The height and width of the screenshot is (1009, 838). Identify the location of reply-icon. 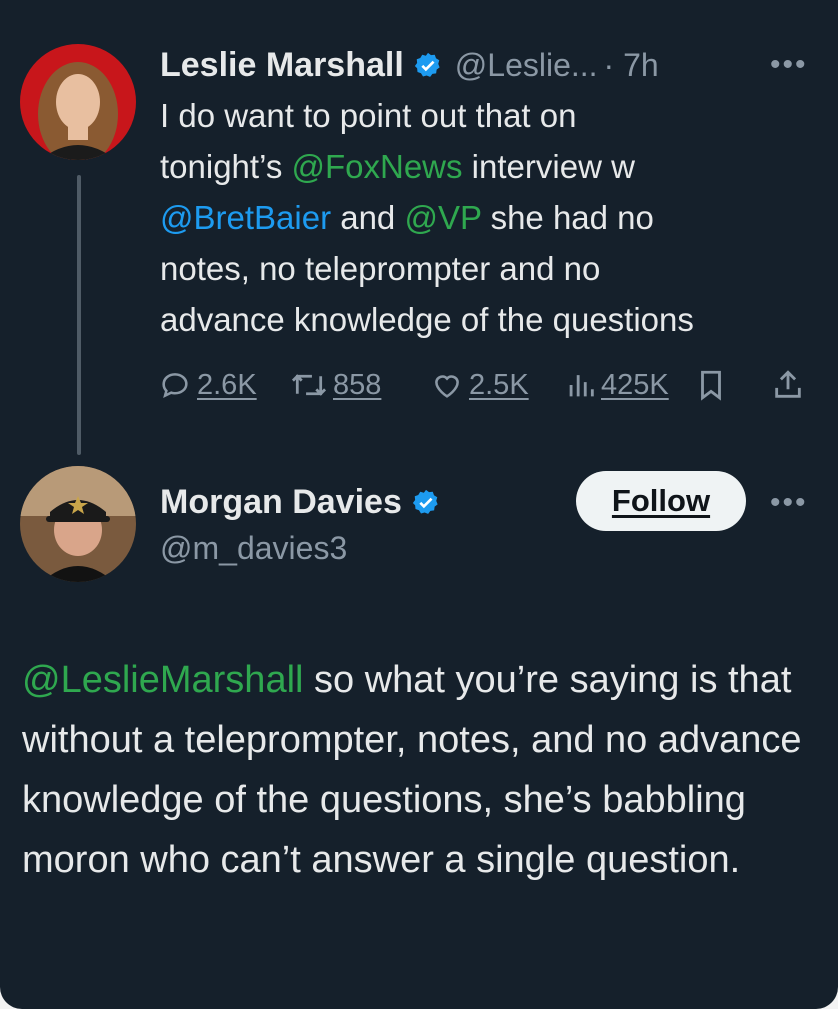
(175, 385).